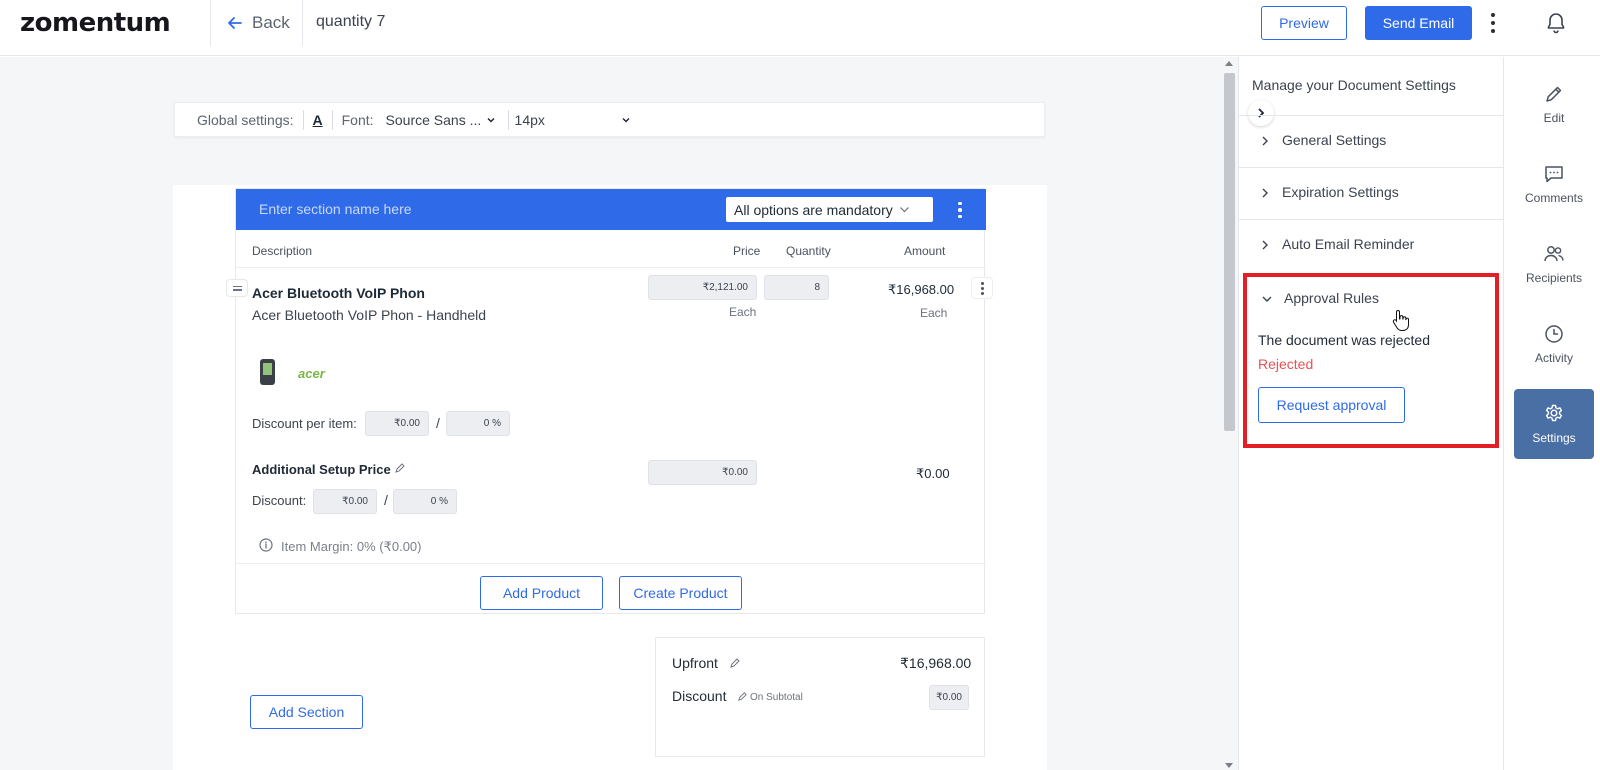 The width and height of the screenshot is (1600, 770). Describe the element at coordinates (1229, 252) in the screenshot. I see `scrollbar-thumb` at that location.